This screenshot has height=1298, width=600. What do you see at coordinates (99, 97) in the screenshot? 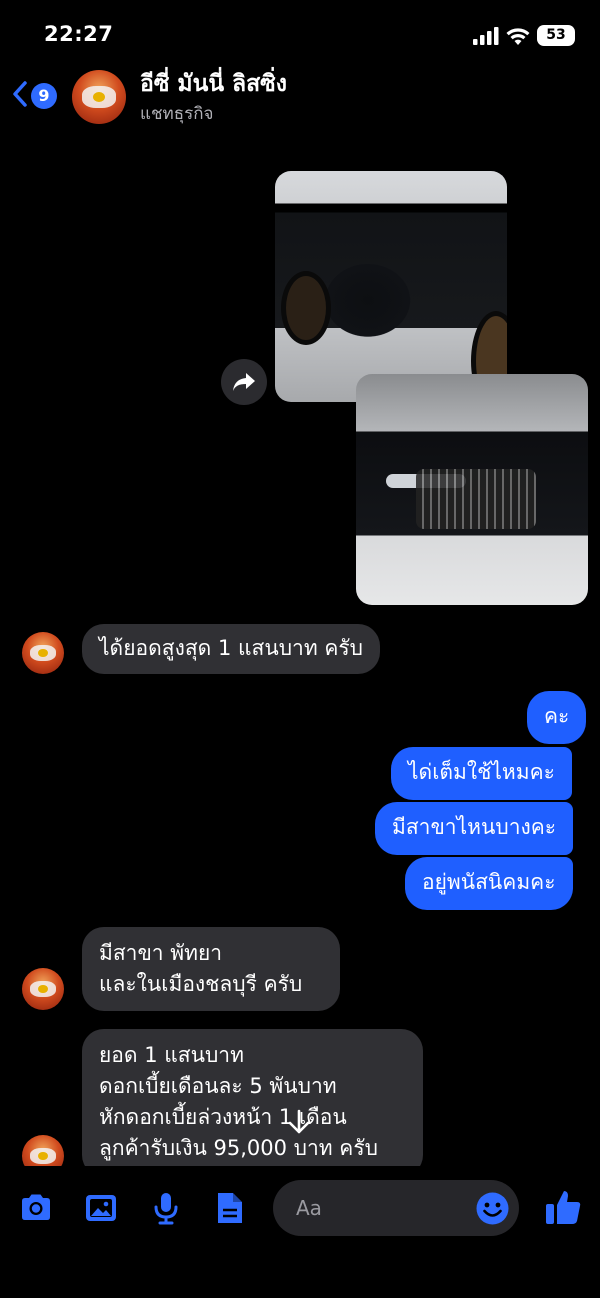
I see `contact-avatar` at bounding box center [99, 97].